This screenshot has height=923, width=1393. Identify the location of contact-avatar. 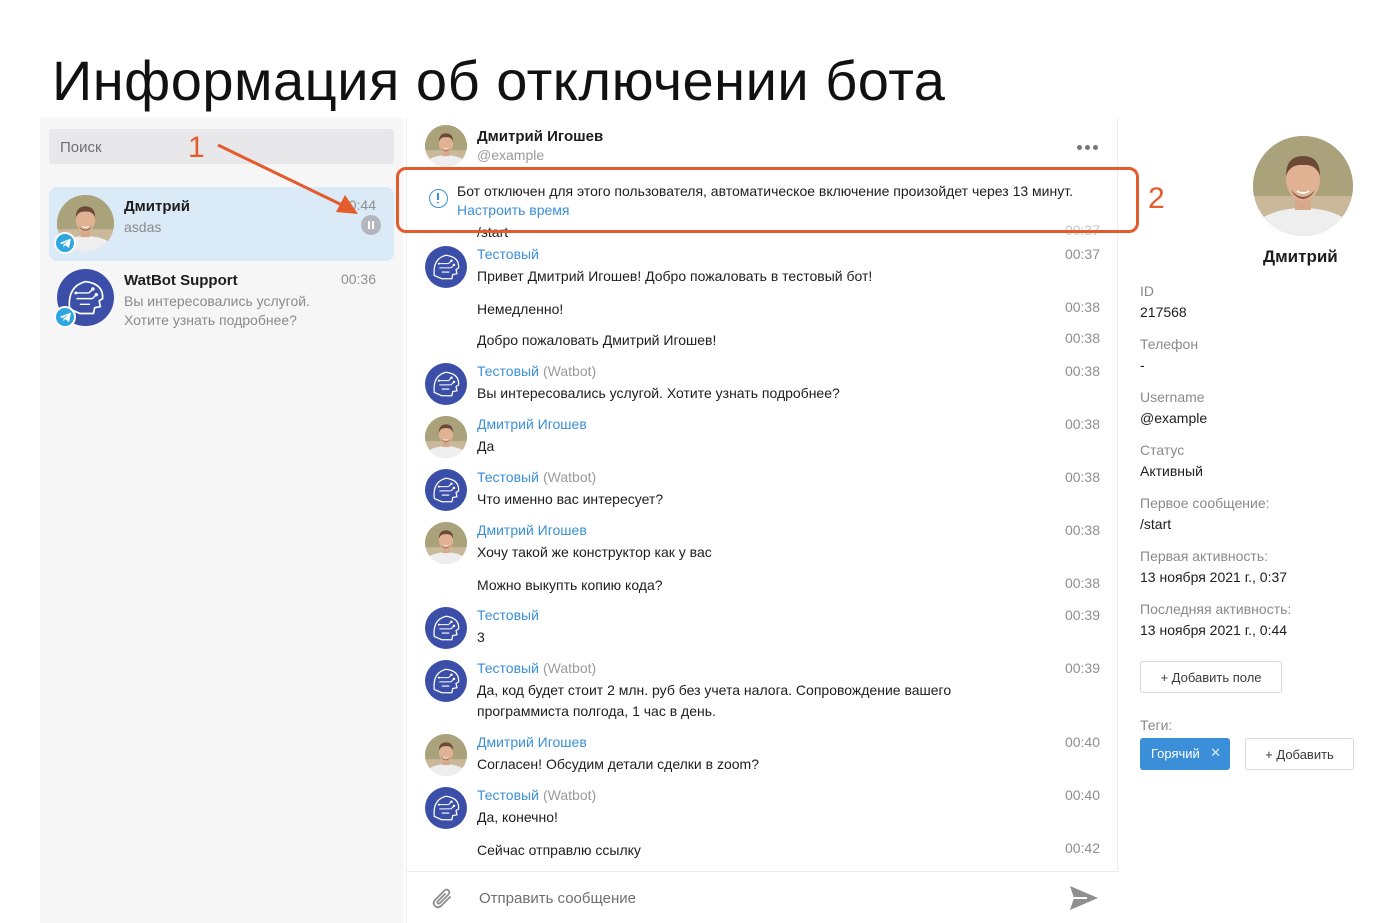
(446, 146).